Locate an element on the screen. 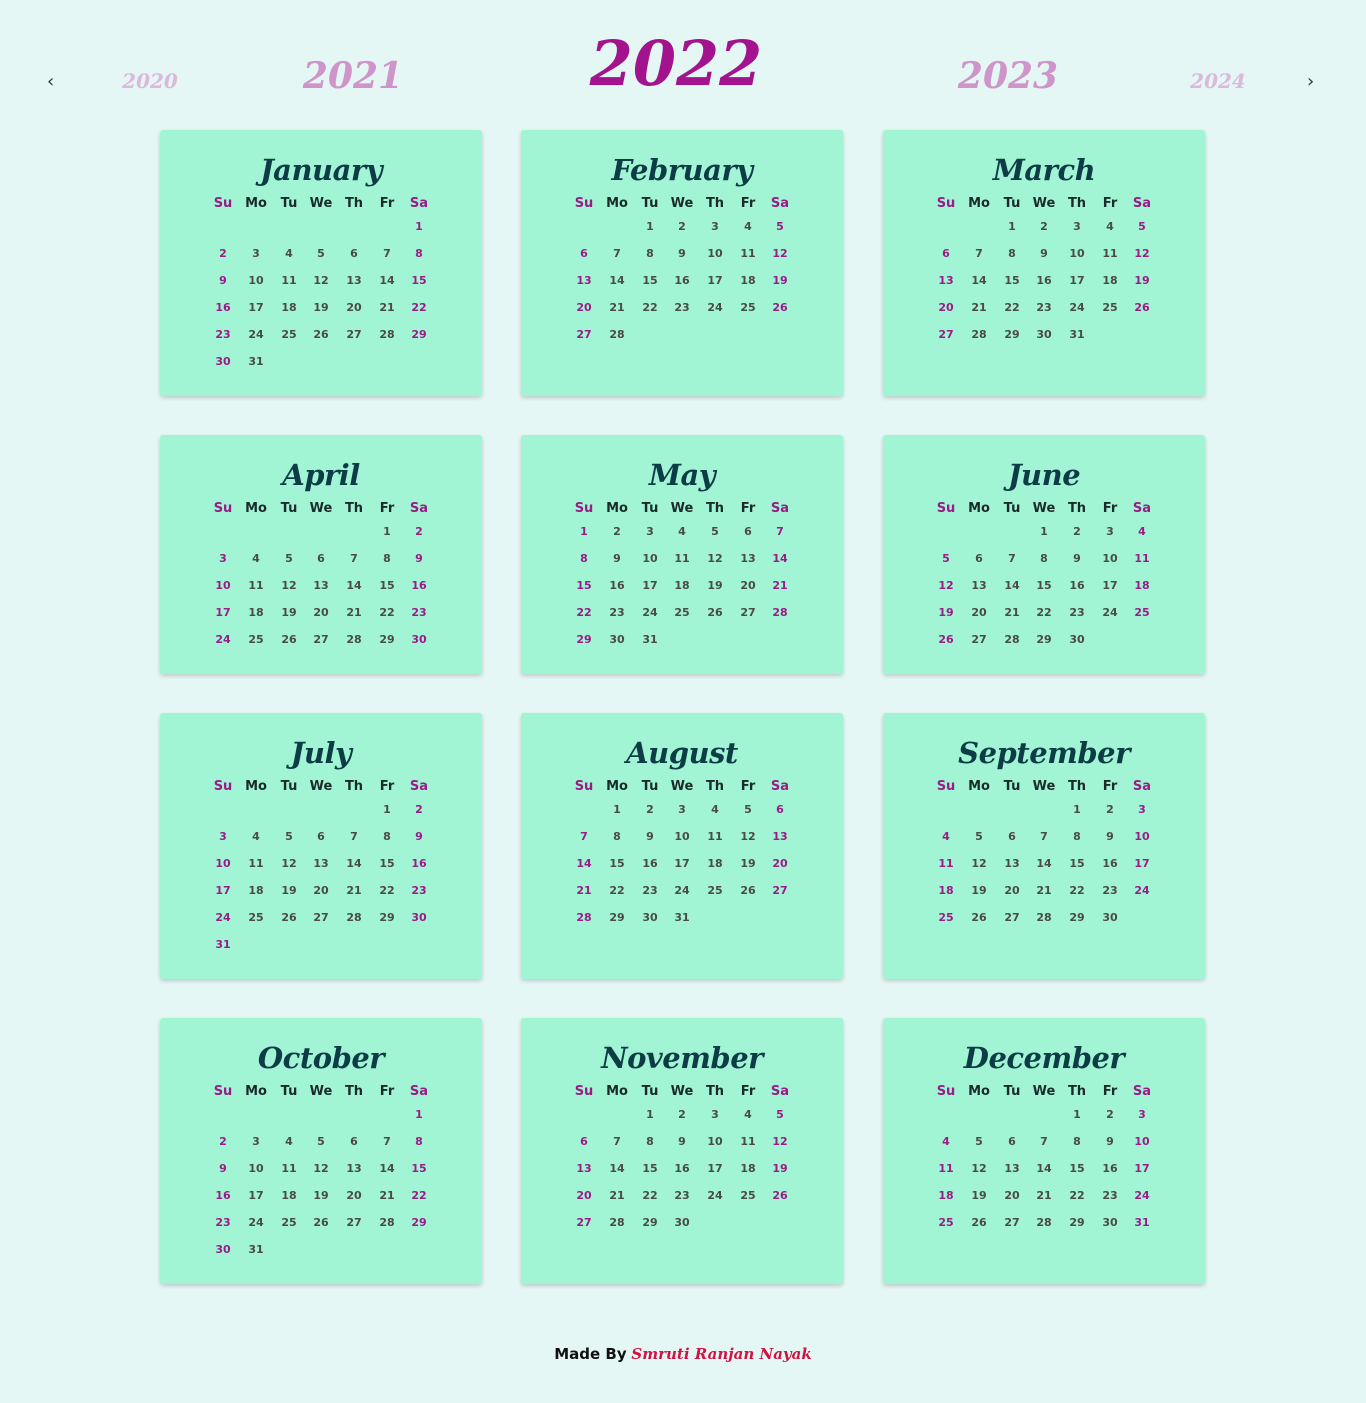 Image resolution: width=1366 pixels, height=1403 pixels. day-cell: 9 is located at coordinates (1044, 254).